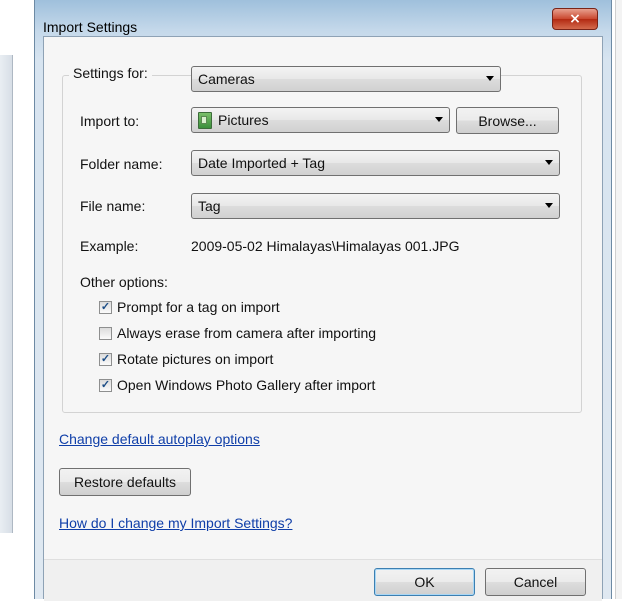 The image size is (622, 601). Describe the element at coordinates (346, 79) in the screenshot. I see `settings-for-dropdown: Cameras` at that location.